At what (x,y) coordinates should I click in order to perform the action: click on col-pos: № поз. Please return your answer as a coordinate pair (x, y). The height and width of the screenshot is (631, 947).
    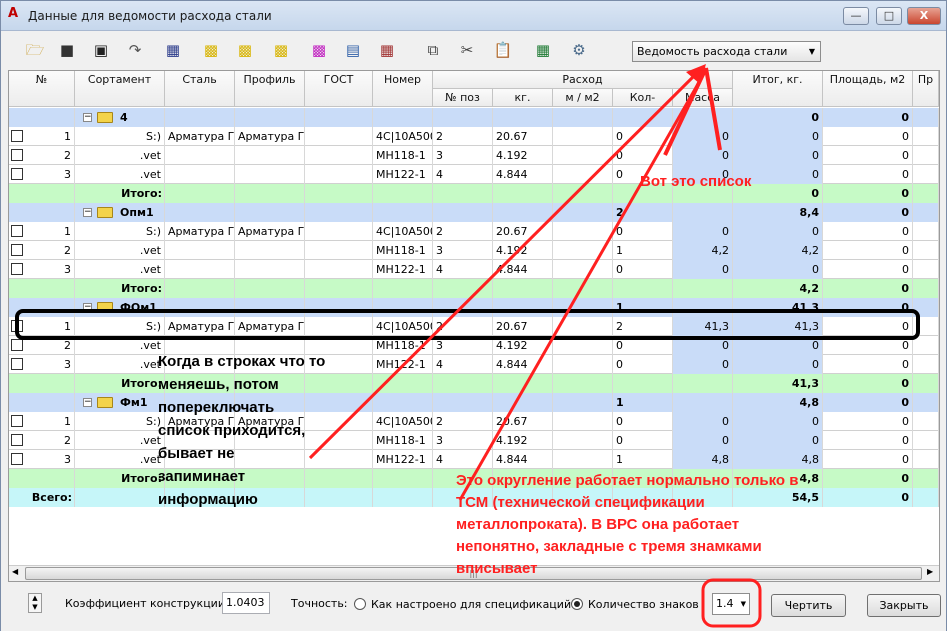
    Looking at the image, I should click on (463, 98).